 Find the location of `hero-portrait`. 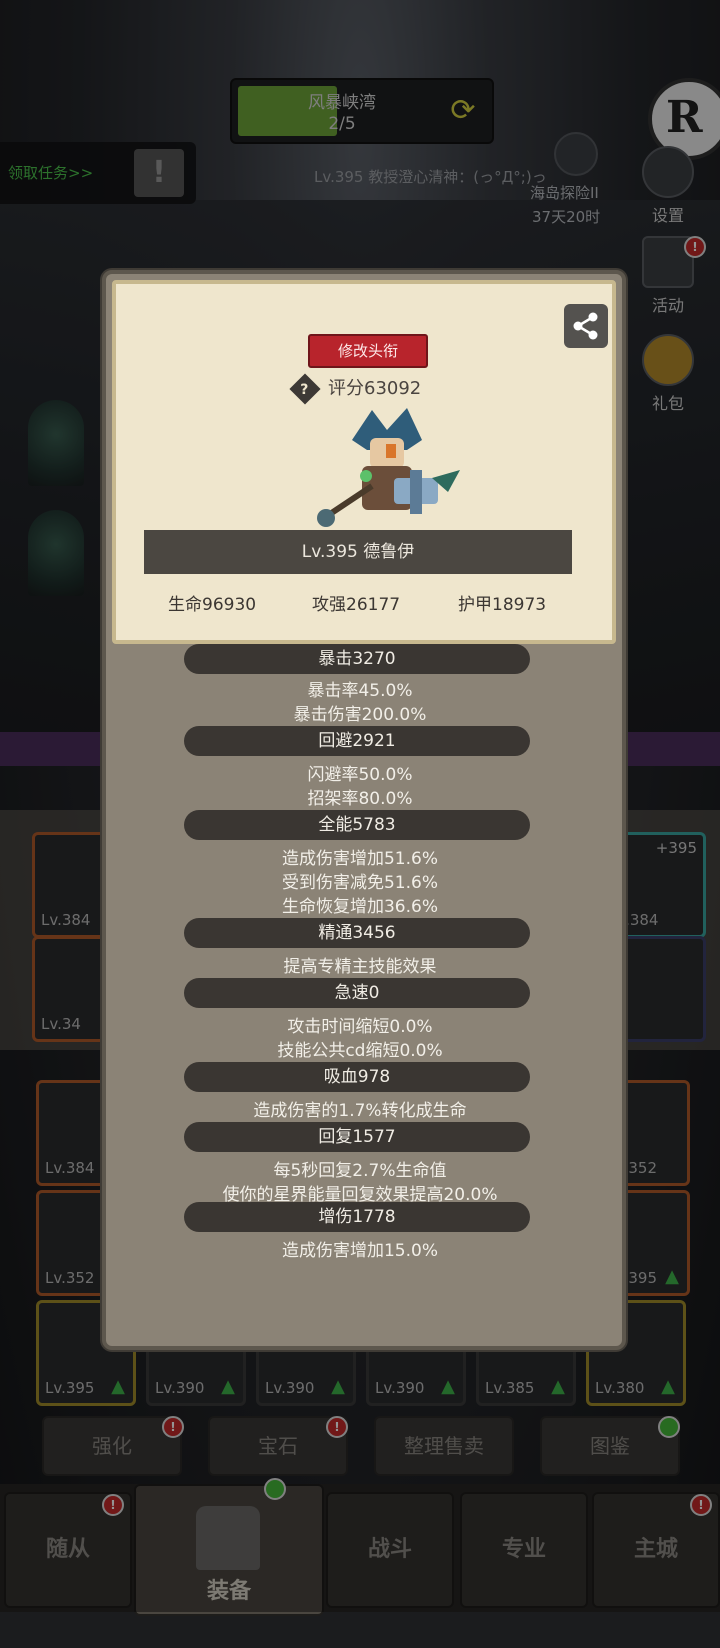

hero-portrait is located at coordinates (388, 467).